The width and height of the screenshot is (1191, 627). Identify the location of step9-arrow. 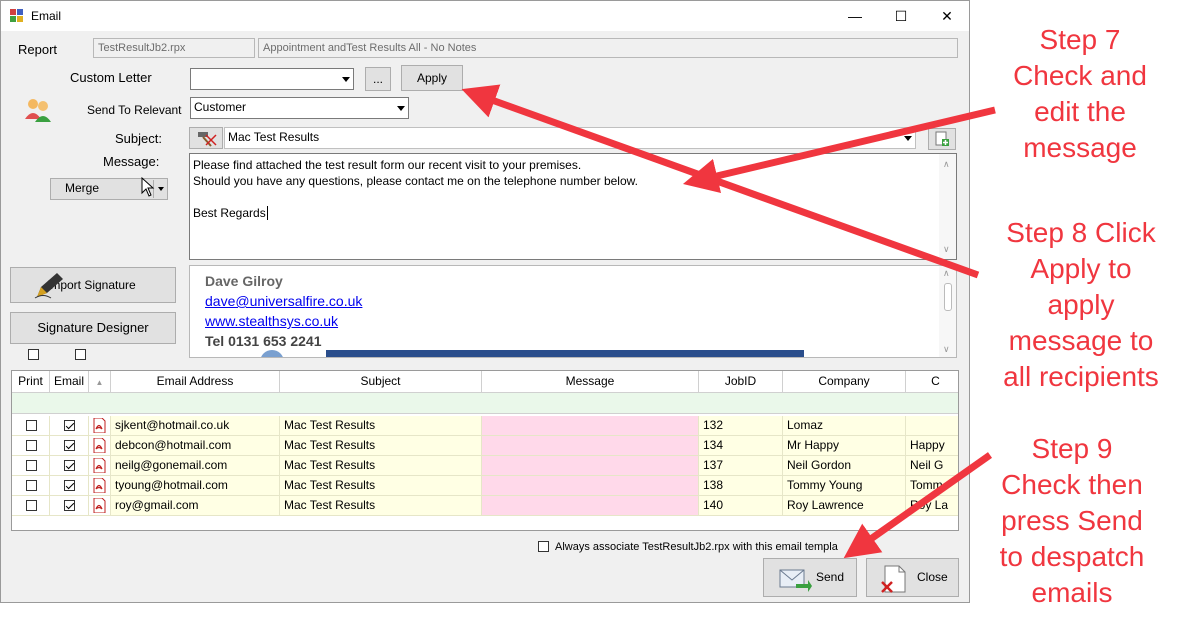
(918, 505).